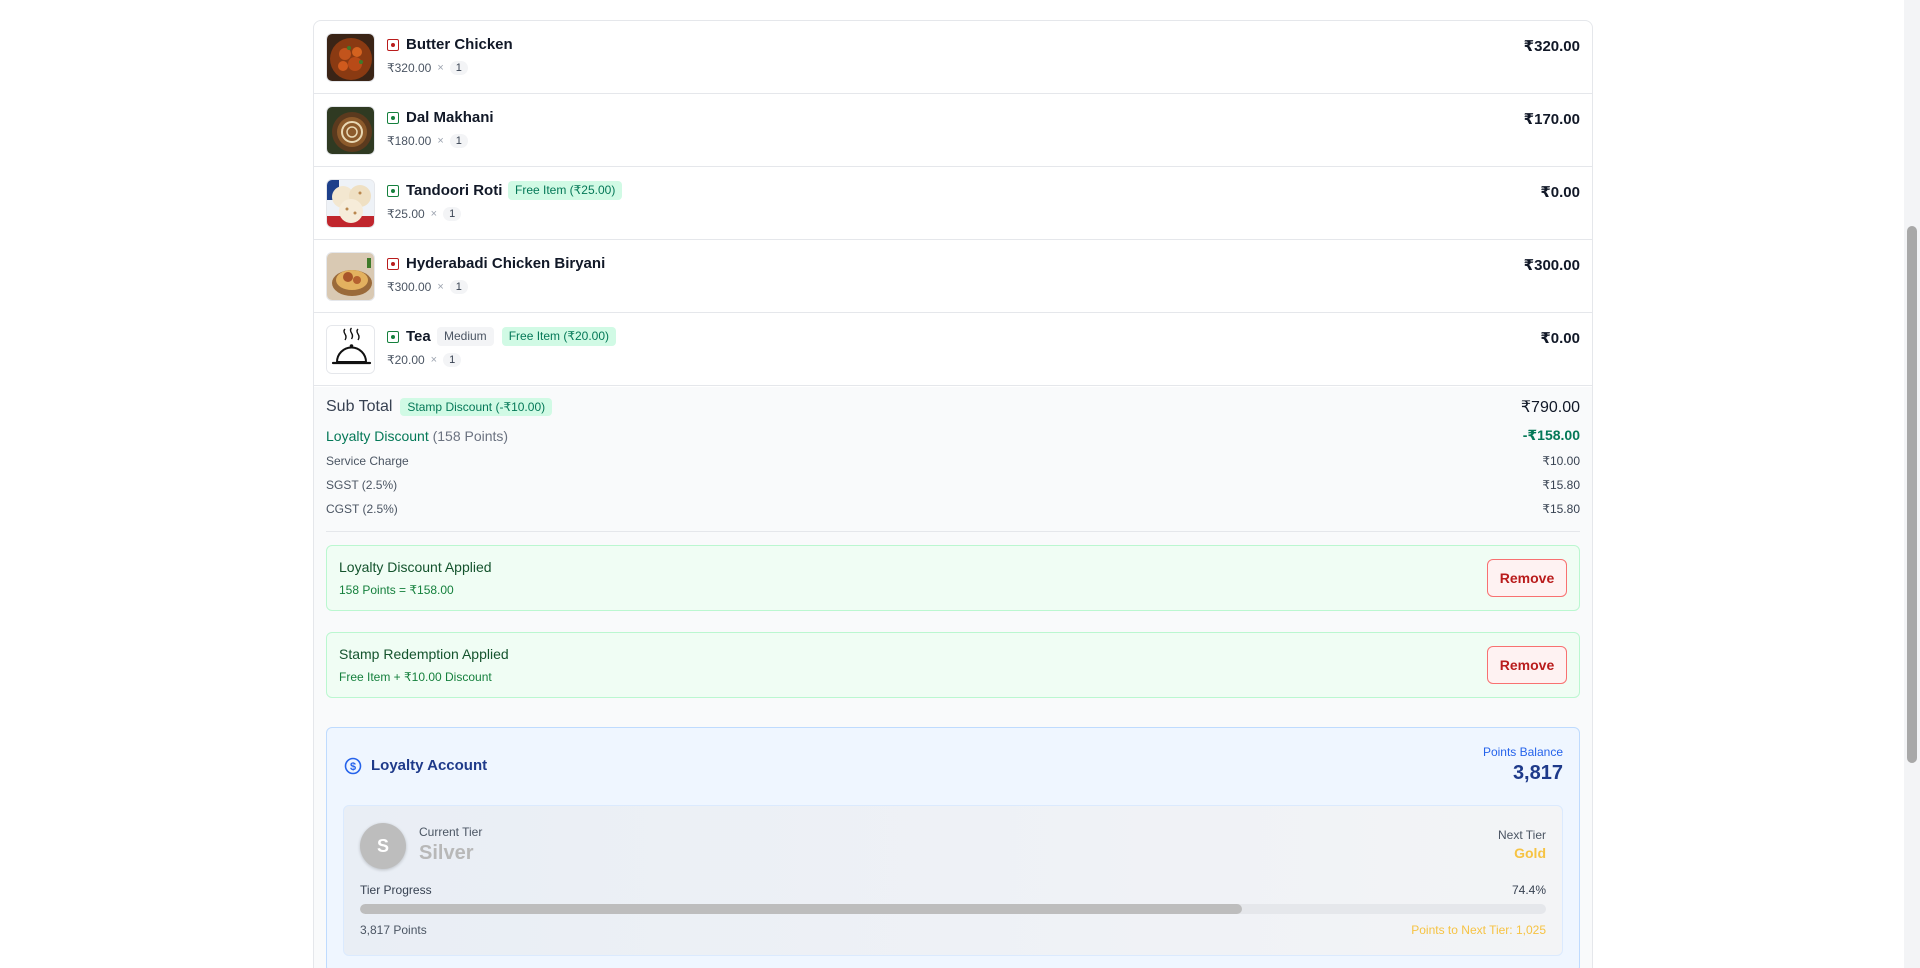  I want to click on sgst-label: SGST (2.5%), so click(362, 485).